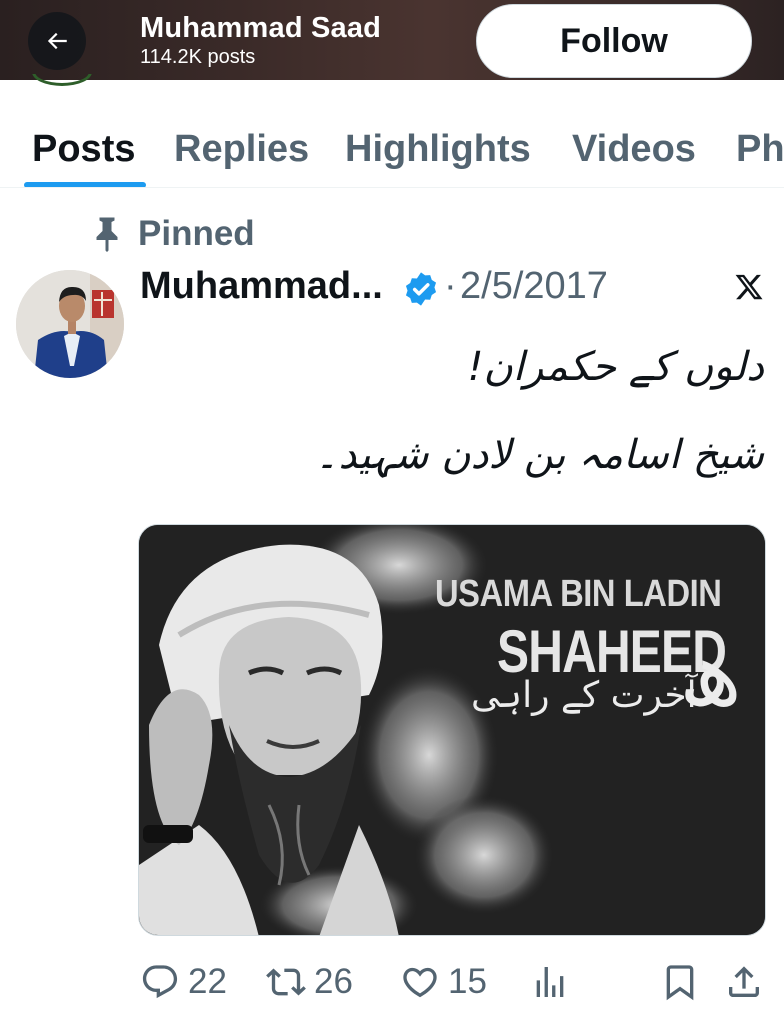 Image resolution: width=784 pixels, height=1024 pixels. Describe the element at coordinates (286, 982) in the screenshot. I see `repost-icon` at that location.